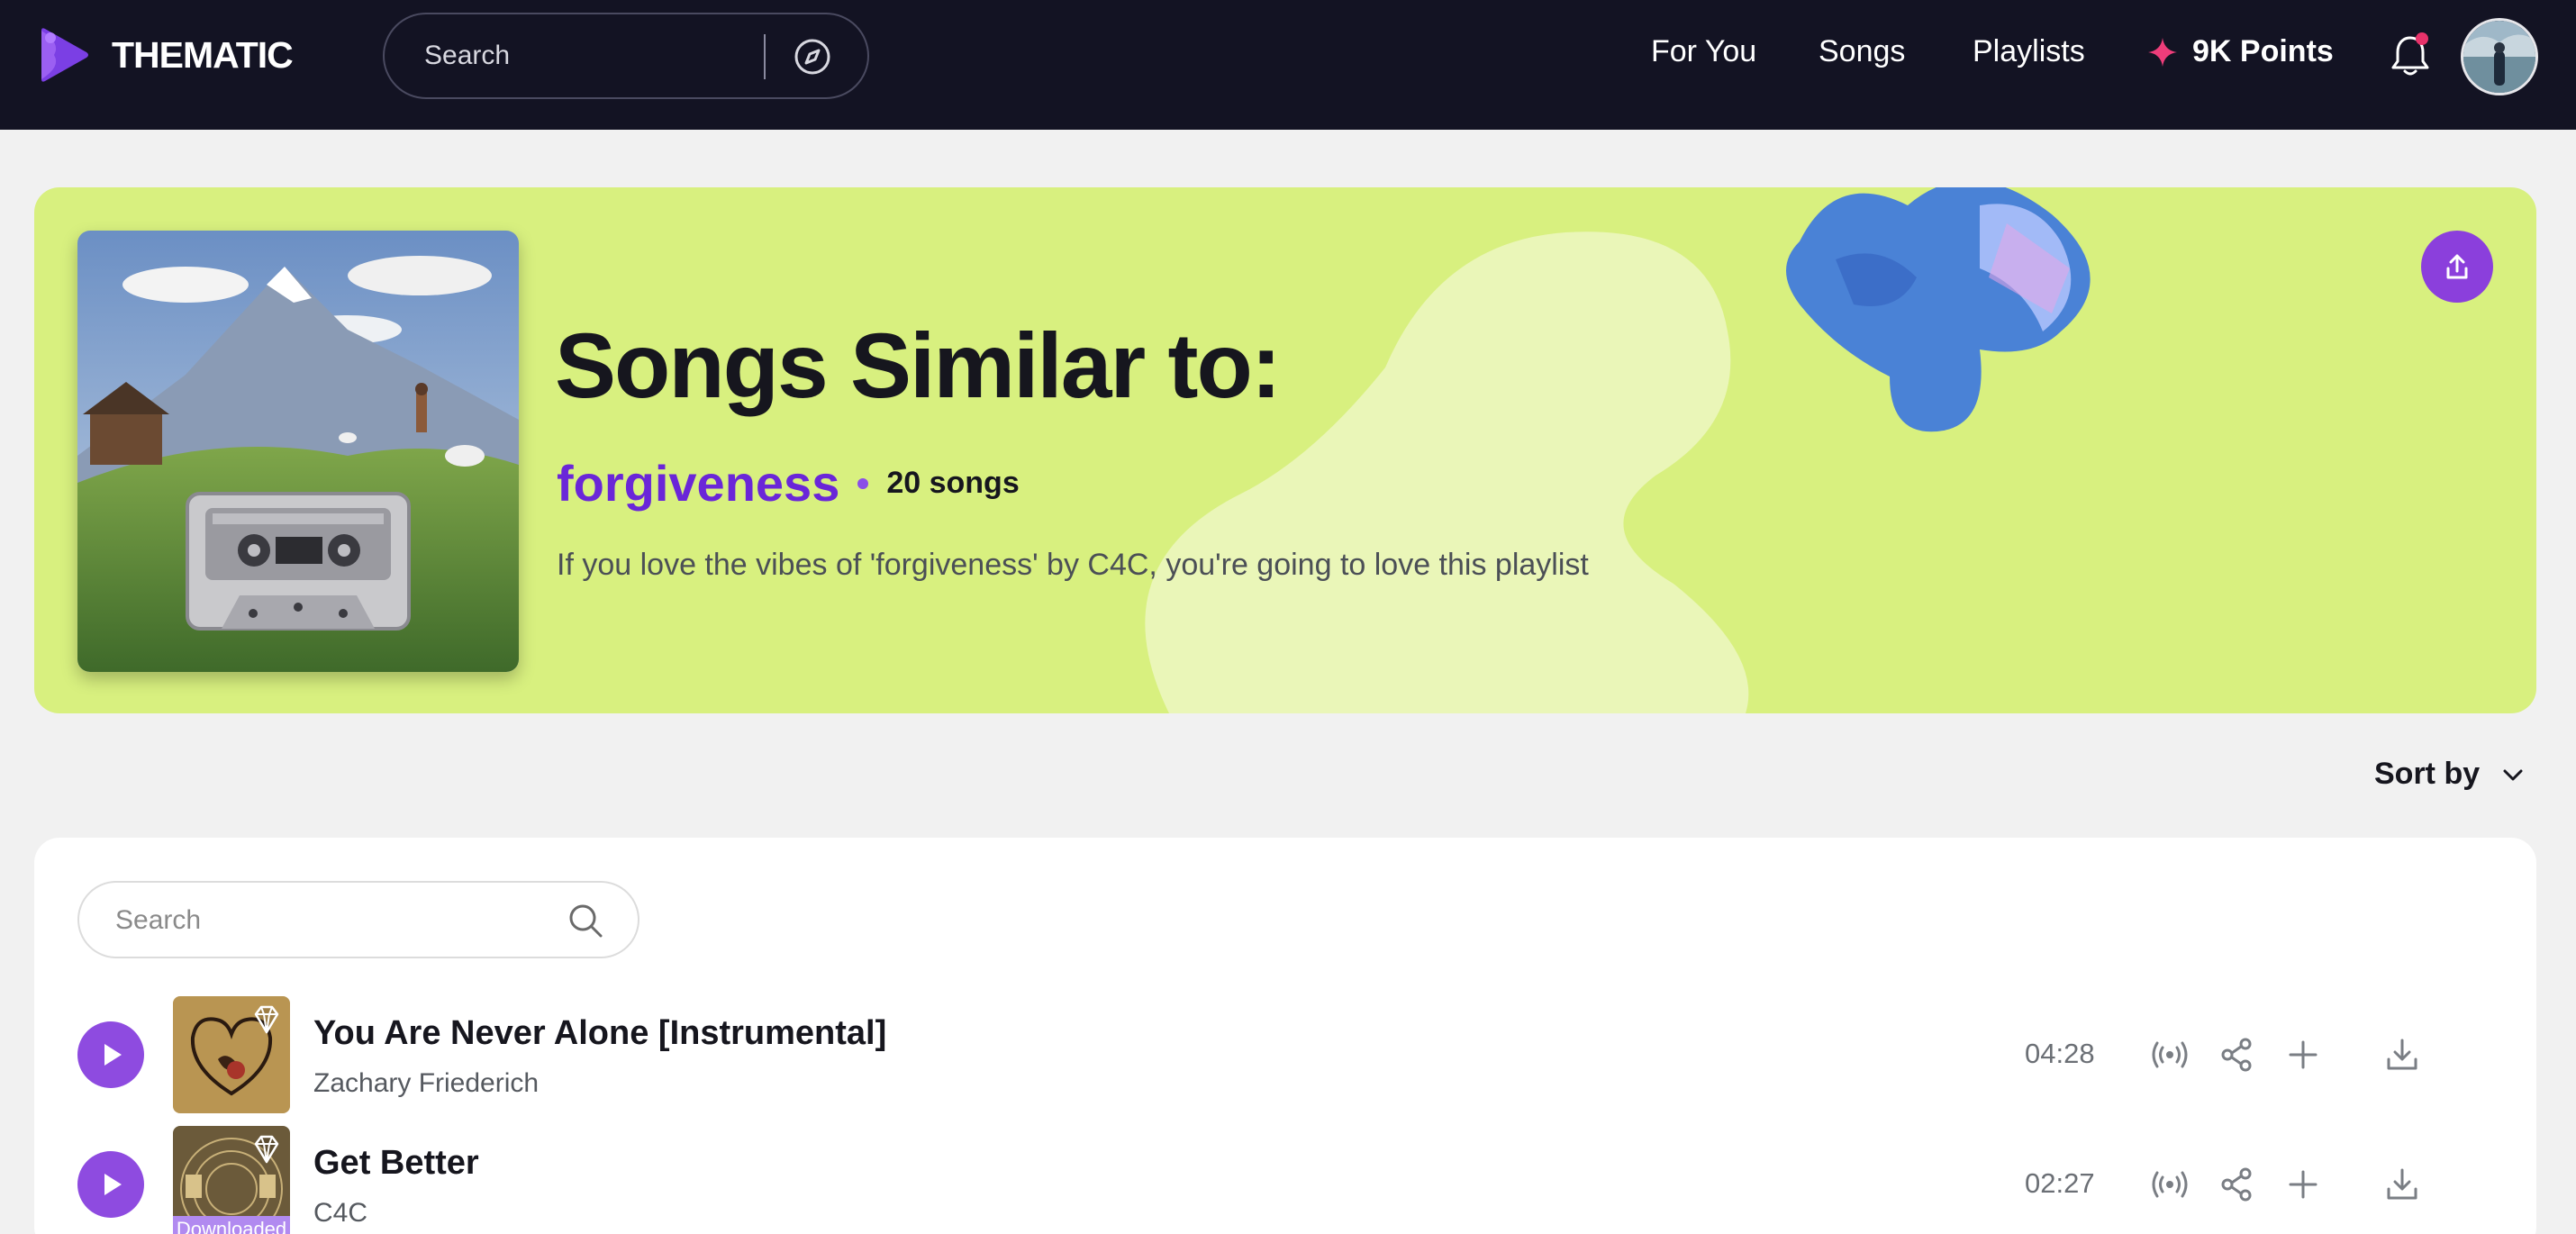  Describe the element at coordinates (1703, 51) in the screenshot. I see `nav-link-for-you: For You` at that location.